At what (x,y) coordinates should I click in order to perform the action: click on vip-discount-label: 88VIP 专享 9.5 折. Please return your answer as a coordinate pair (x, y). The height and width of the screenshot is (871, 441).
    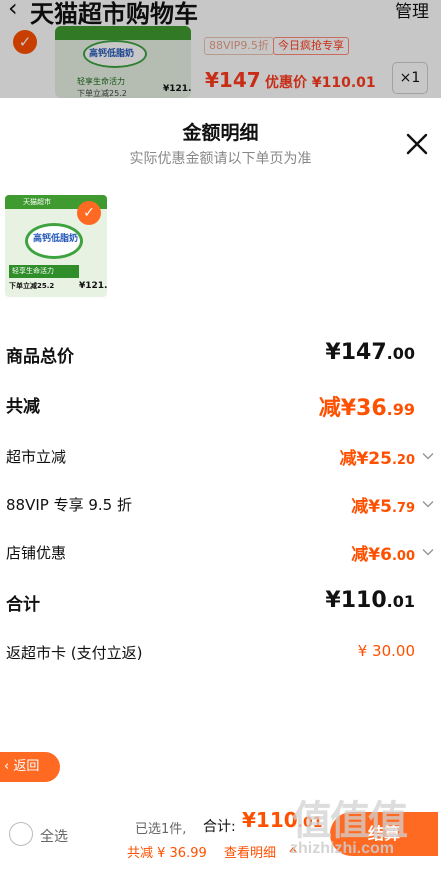
    Looking at the image, I should click on (69, 505).